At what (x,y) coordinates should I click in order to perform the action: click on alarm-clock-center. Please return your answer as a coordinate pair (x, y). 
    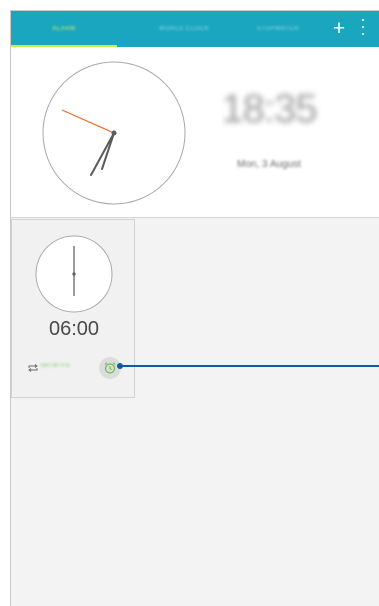
    Looking at the image, I should click on (74, 274).